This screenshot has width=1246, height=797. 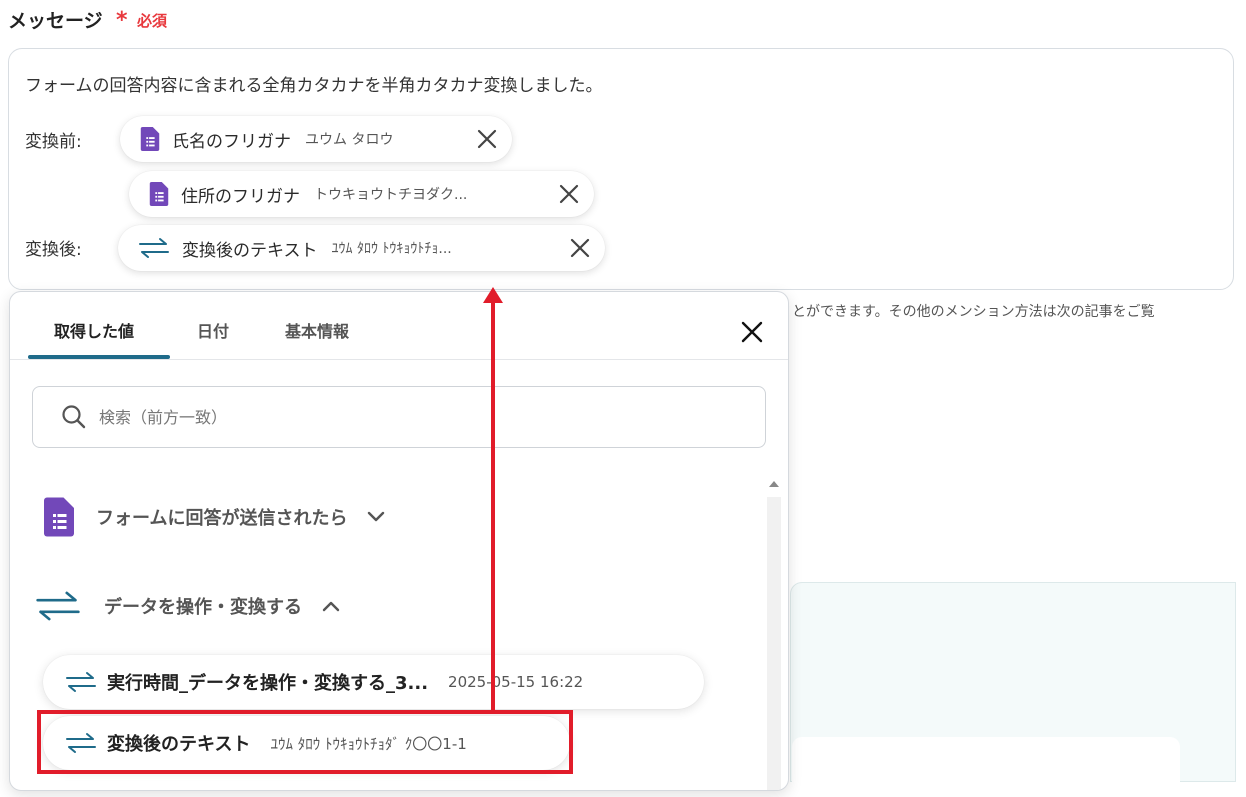 What do you see at coordinates (250, 250) in the screenshot?
I see `chip-label: 変換後のテキスト` at bounding box center [250, 250].